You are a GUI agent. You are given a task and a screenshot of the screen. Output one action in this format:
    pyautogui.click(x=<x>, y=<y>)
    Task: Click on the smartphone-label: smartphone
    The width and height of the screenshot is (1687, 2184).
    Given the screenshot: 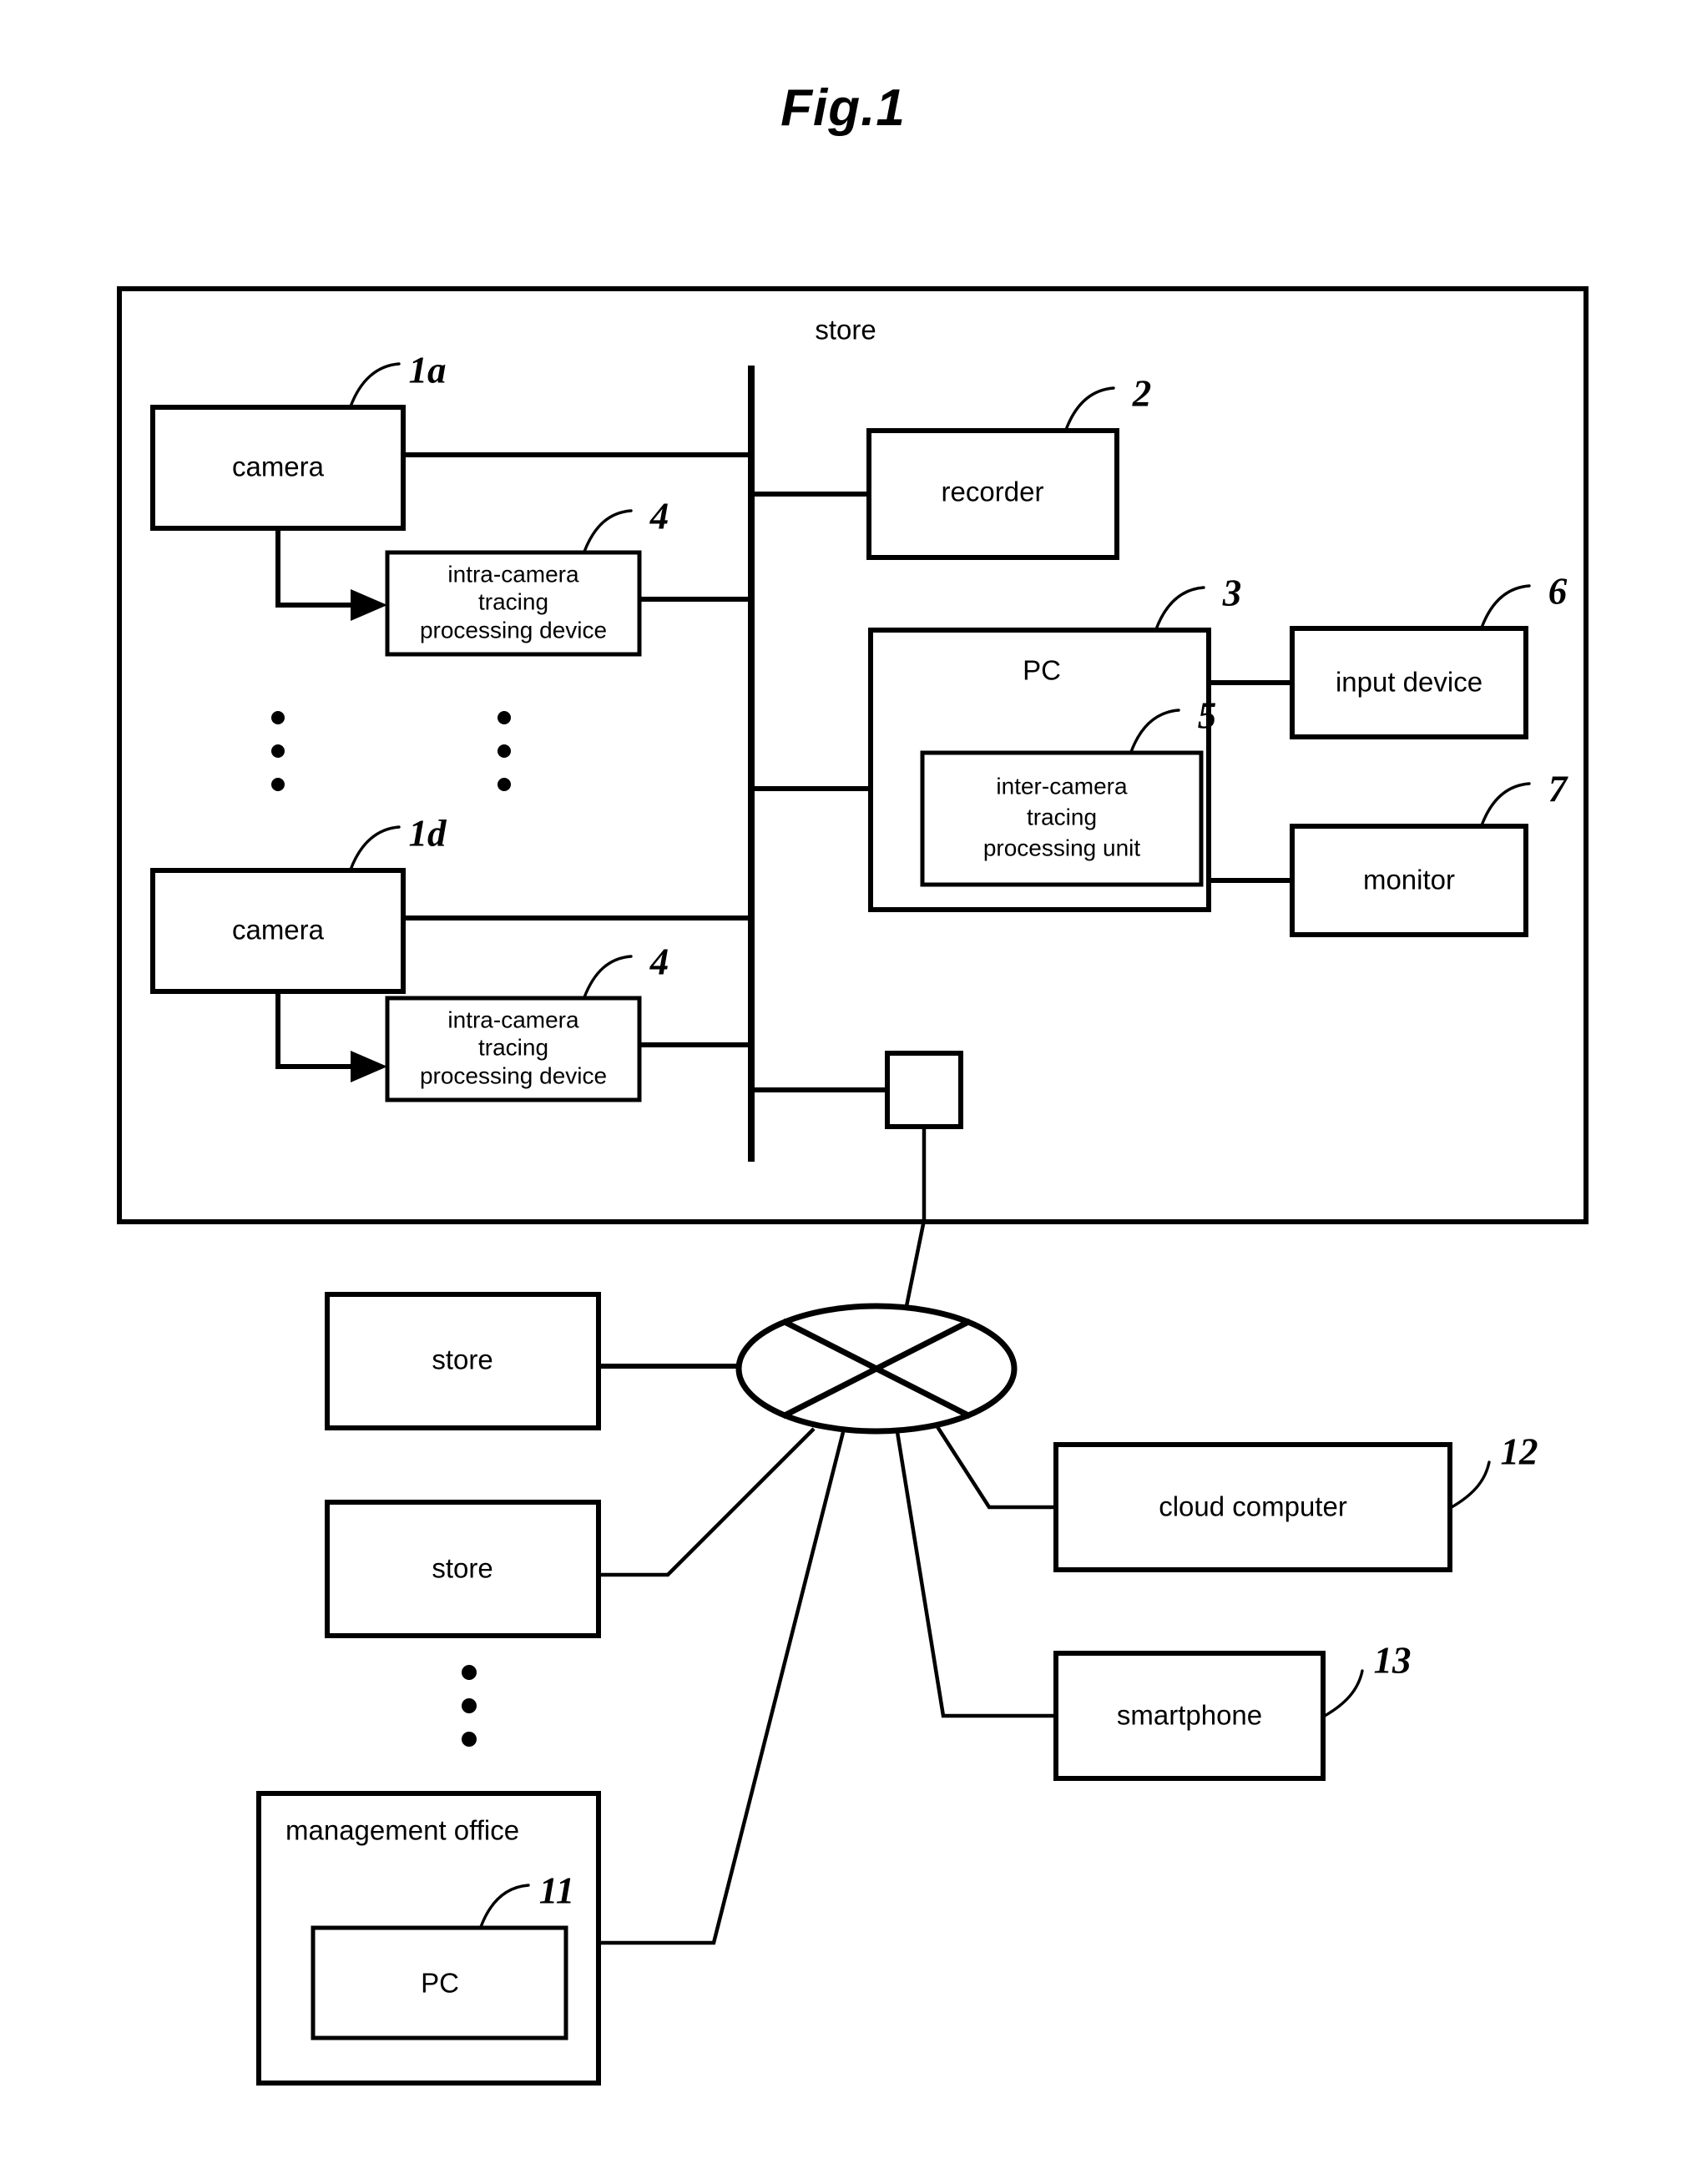 What is the action you would take?
    pyautogui.click(x=1189, y=1715)
    